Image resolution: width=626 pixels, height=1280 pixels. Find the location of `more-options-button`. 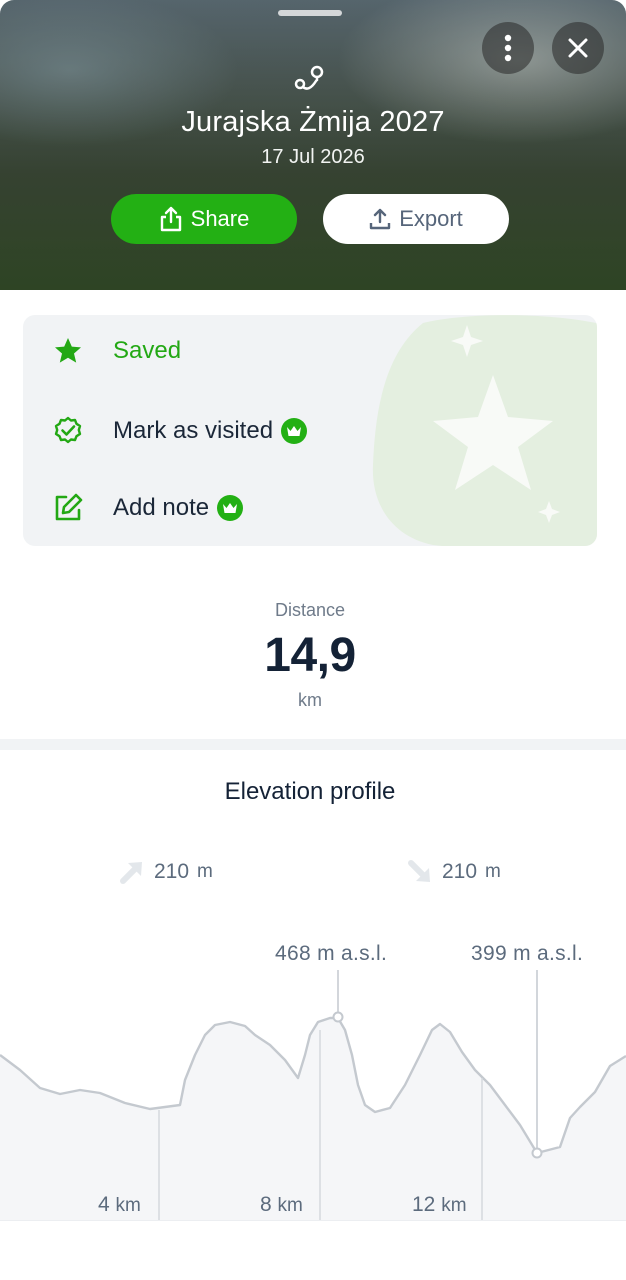

more-options-button is located at coordinates (508, 48).